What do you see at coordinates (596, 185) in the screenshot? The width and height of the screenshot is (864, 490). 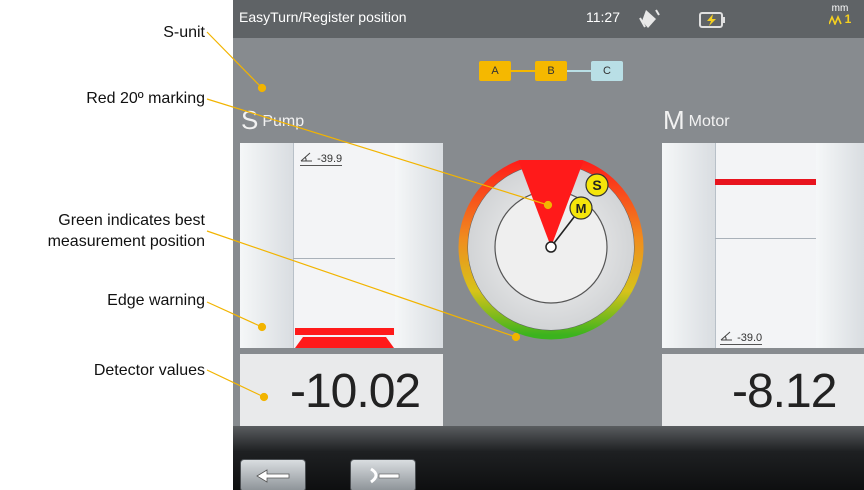 I see `s-marker-label: S` at bounding box center [596, 185].